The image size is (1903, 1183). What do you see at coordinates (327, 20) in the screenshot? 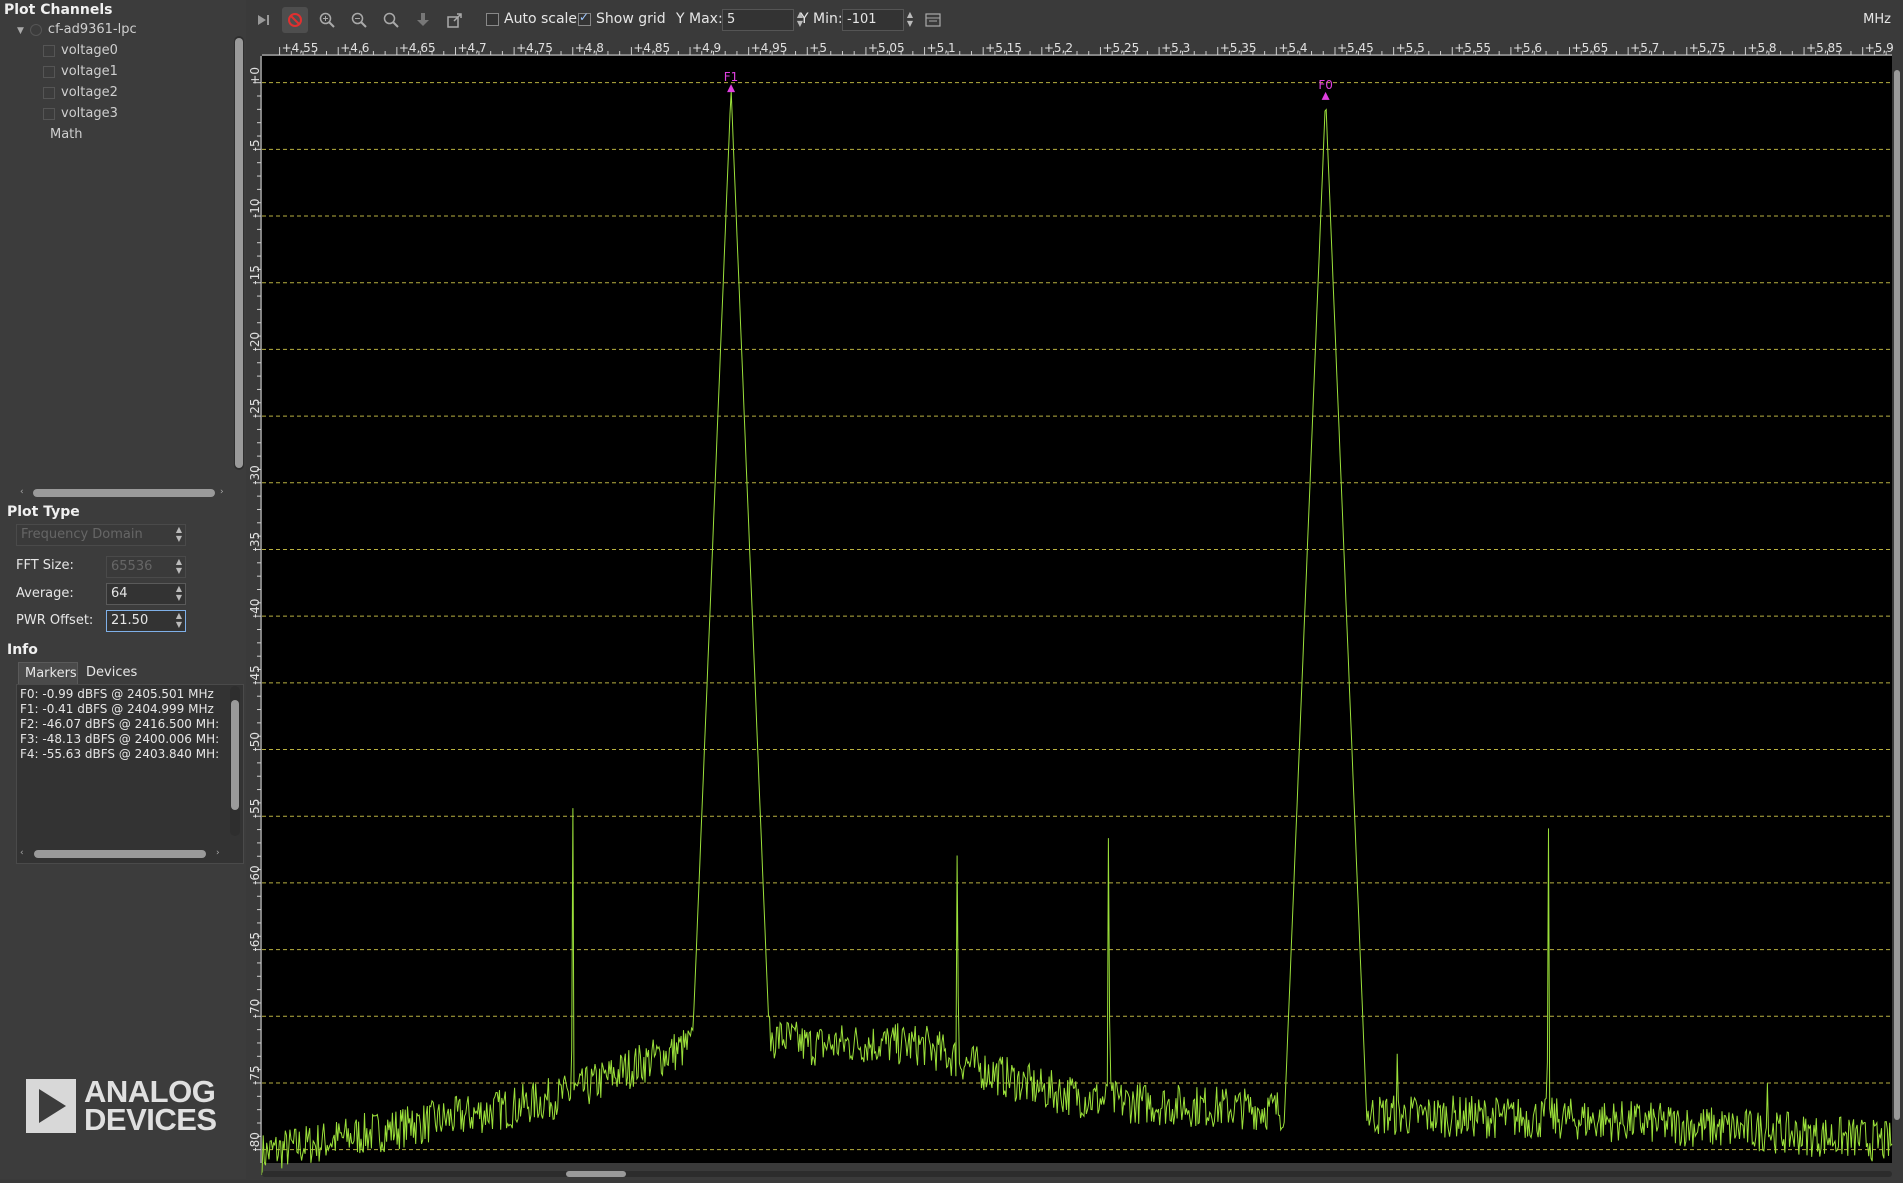
I see `zoom-in-icon` at bounding box center [327, 20].